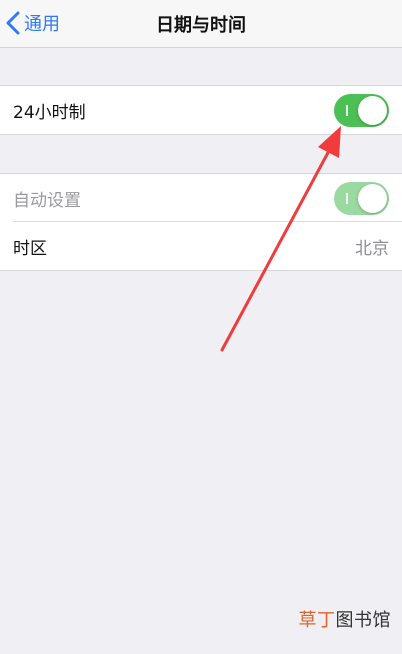 The width and height of the screenshot is (402, 654). I want to click on watermark: 草丁图书馆, so click(345, 619).